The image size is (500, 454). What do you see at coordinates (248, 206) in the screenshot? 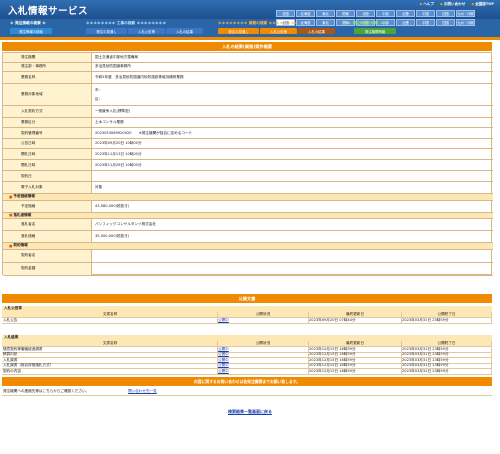
I see `detail-row: 予定価格 43,580,000(税抜き)` at bounding box center [248, 206].